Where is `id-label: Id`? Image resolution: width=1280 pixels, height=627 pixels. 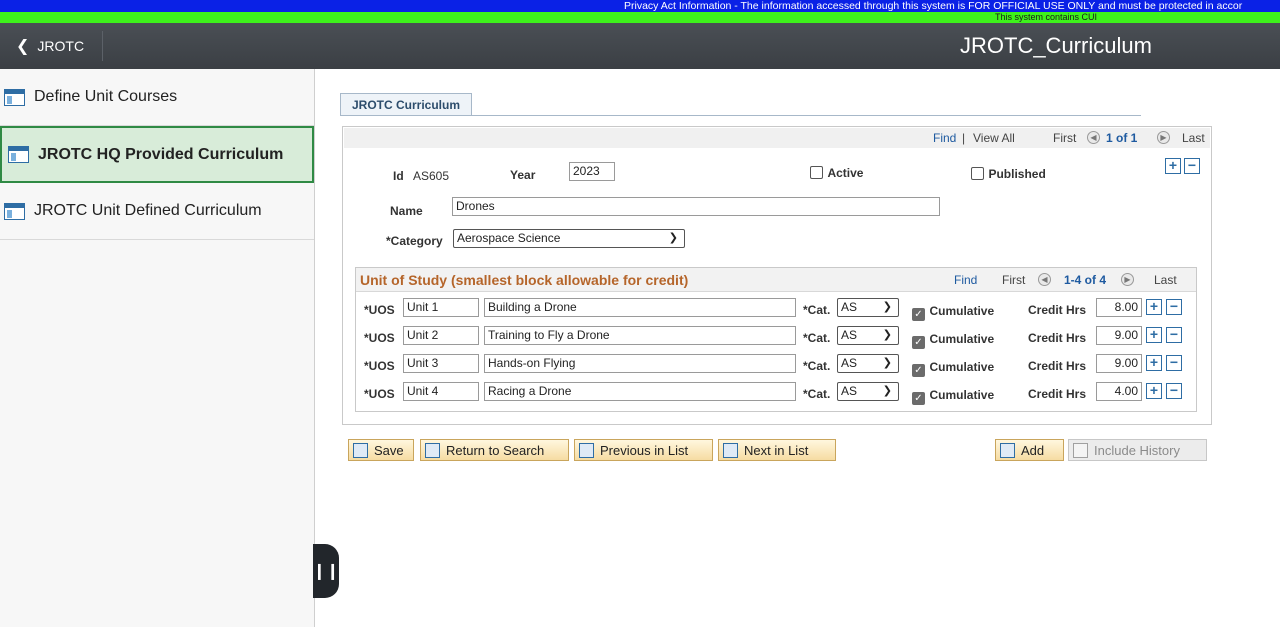 id-label: Id is located at coordinates (398, 176).